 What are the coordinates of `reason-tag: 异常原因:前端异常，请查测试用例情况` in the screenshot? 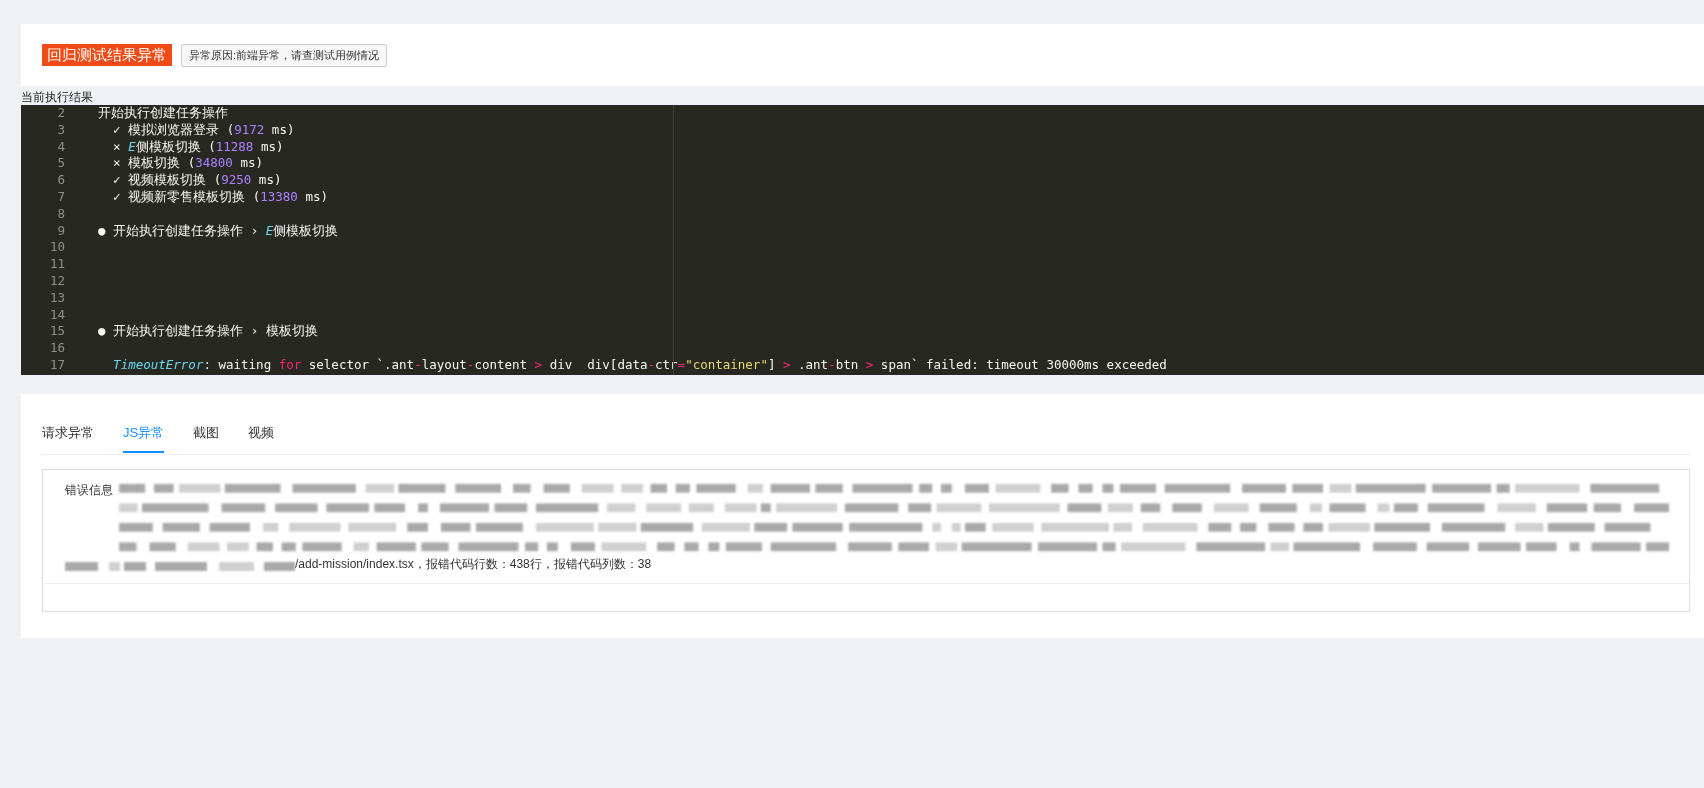 It's located at (284, 55).